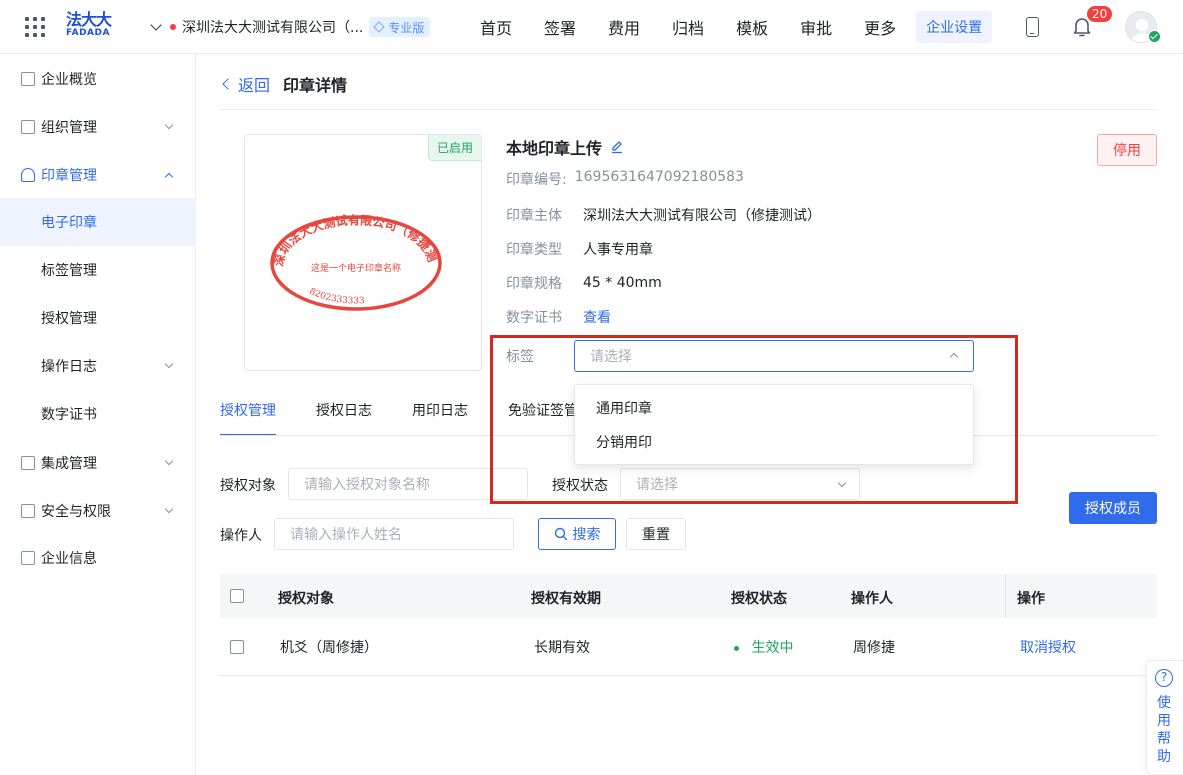 This screenshot has height=775, width=1183. Describe the element at coordinates (306, 599) in the screenshot. I see `column-header: 授权对象` at that location.